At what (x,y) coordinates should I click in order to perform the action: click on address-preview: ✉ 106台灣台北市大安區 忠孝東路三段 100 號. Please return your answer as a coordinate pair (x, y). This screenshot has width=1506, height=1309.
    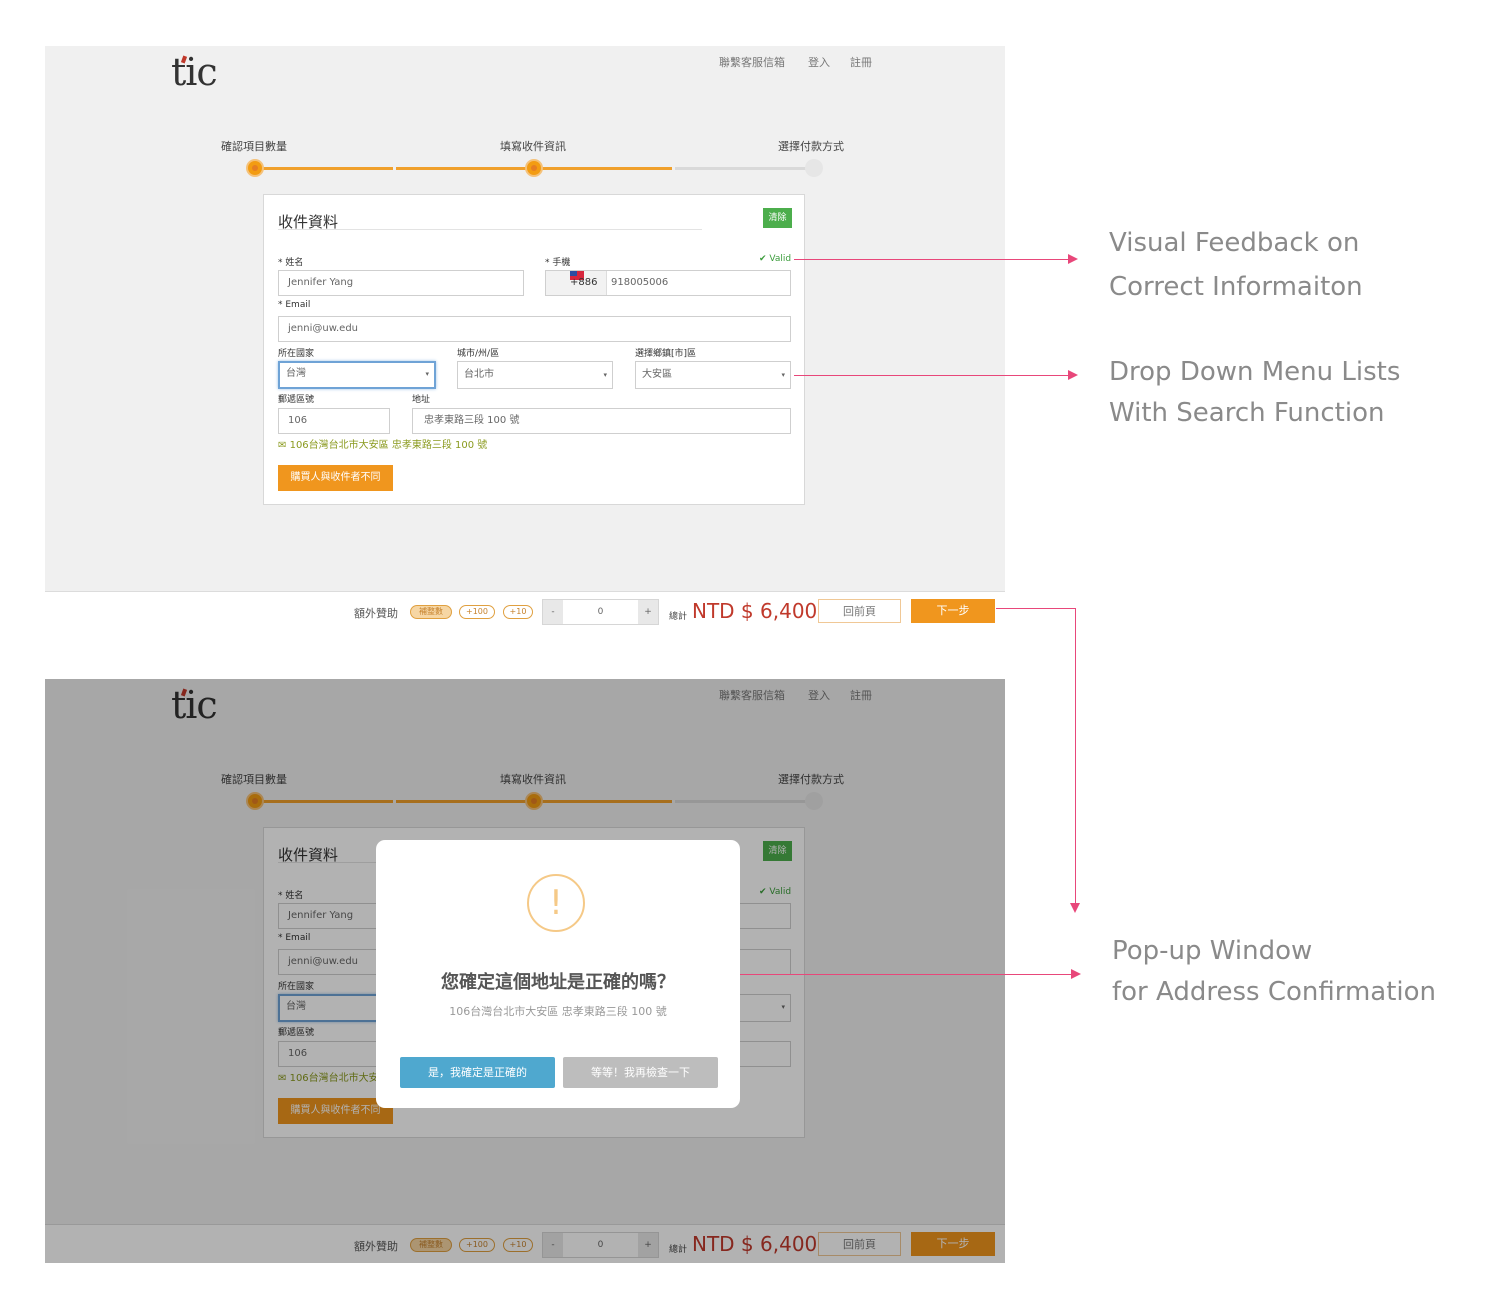
    Looking at the image, I should click on (382, 443).